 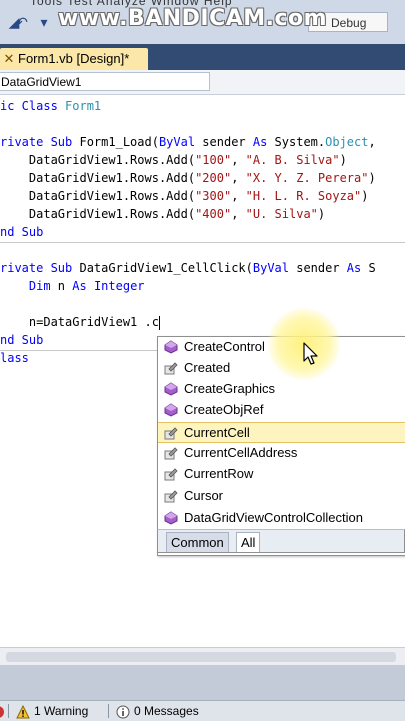 What do you see at coordinates (2, 712) in the screenshot?
I see `error-icon-partial` at bounding box center [2, 712].